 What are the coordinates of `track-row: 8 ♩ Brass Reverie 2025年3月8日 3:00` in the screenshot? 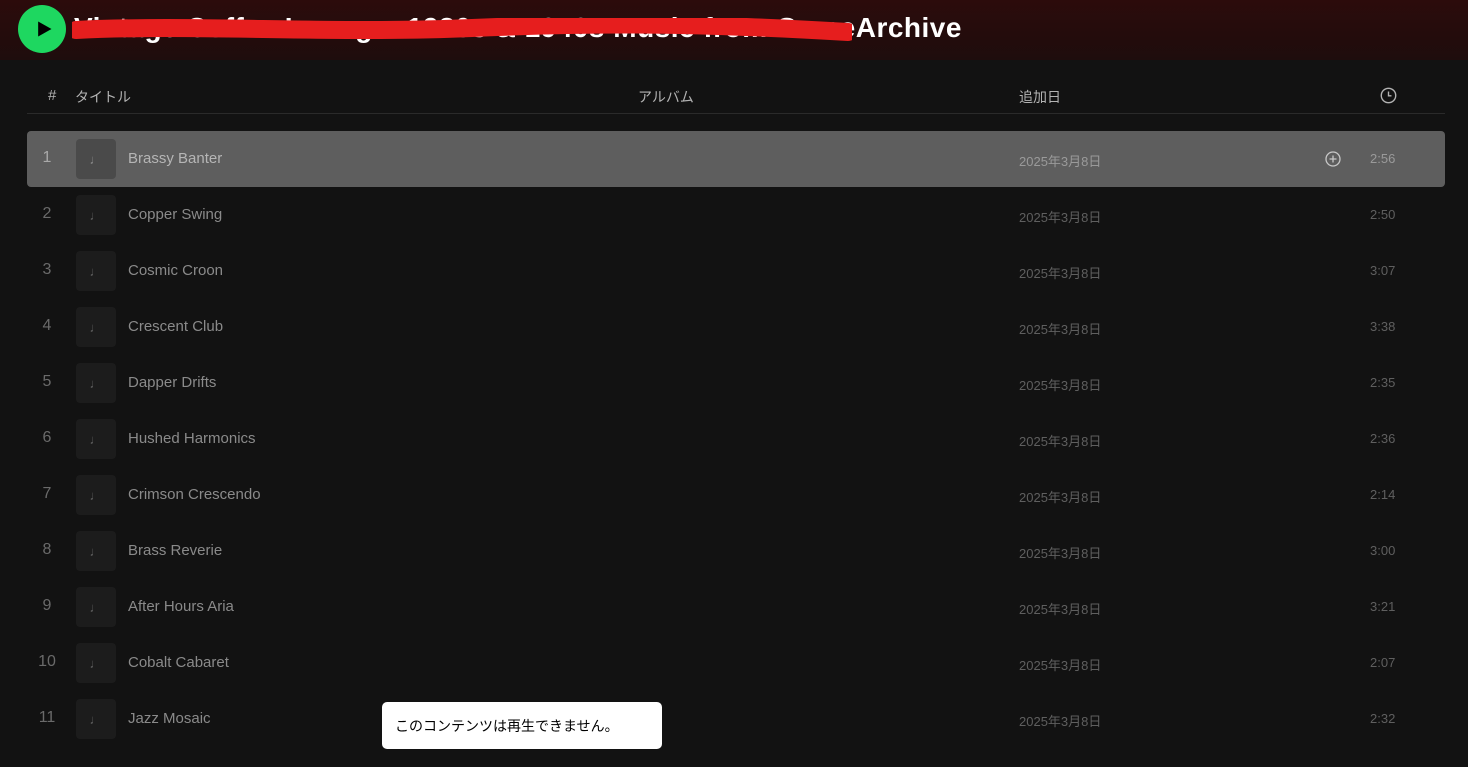 It's located at (736, 551).